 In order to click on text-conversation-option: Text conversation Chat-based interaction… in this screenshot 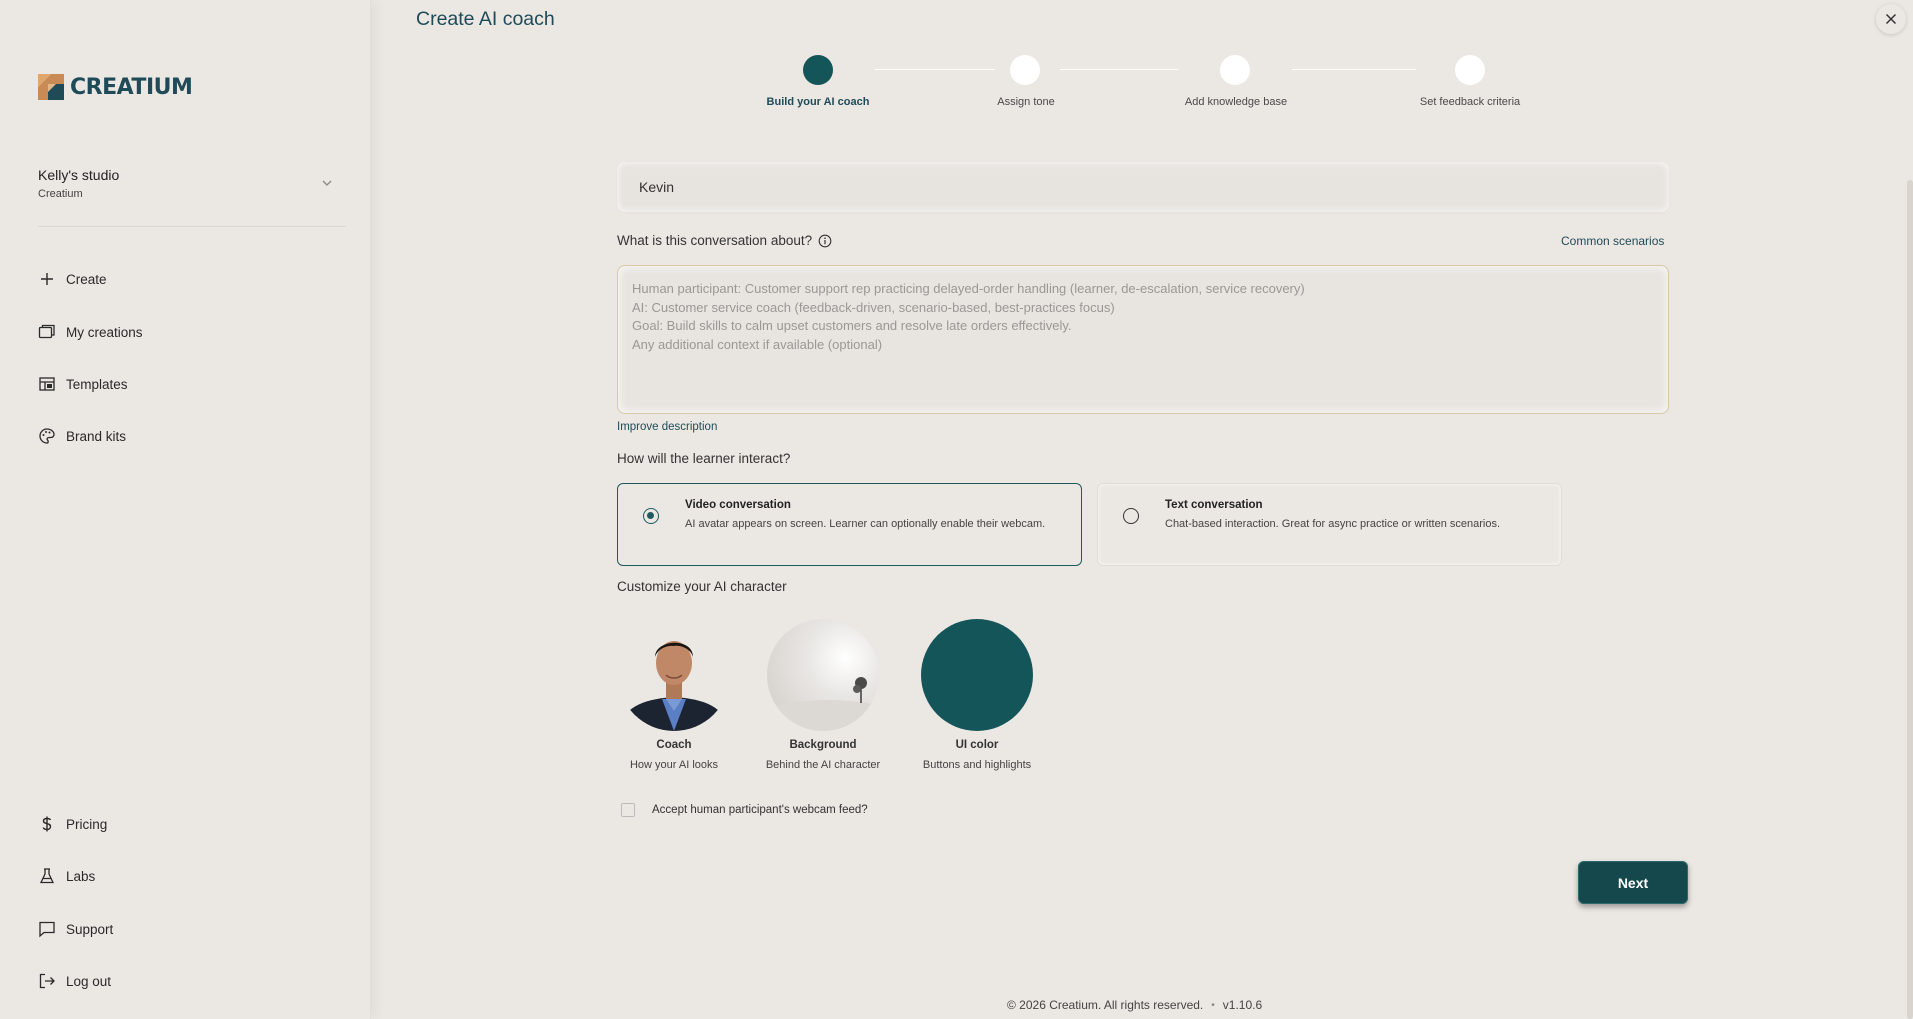, I will do `click(1329, 524)`.